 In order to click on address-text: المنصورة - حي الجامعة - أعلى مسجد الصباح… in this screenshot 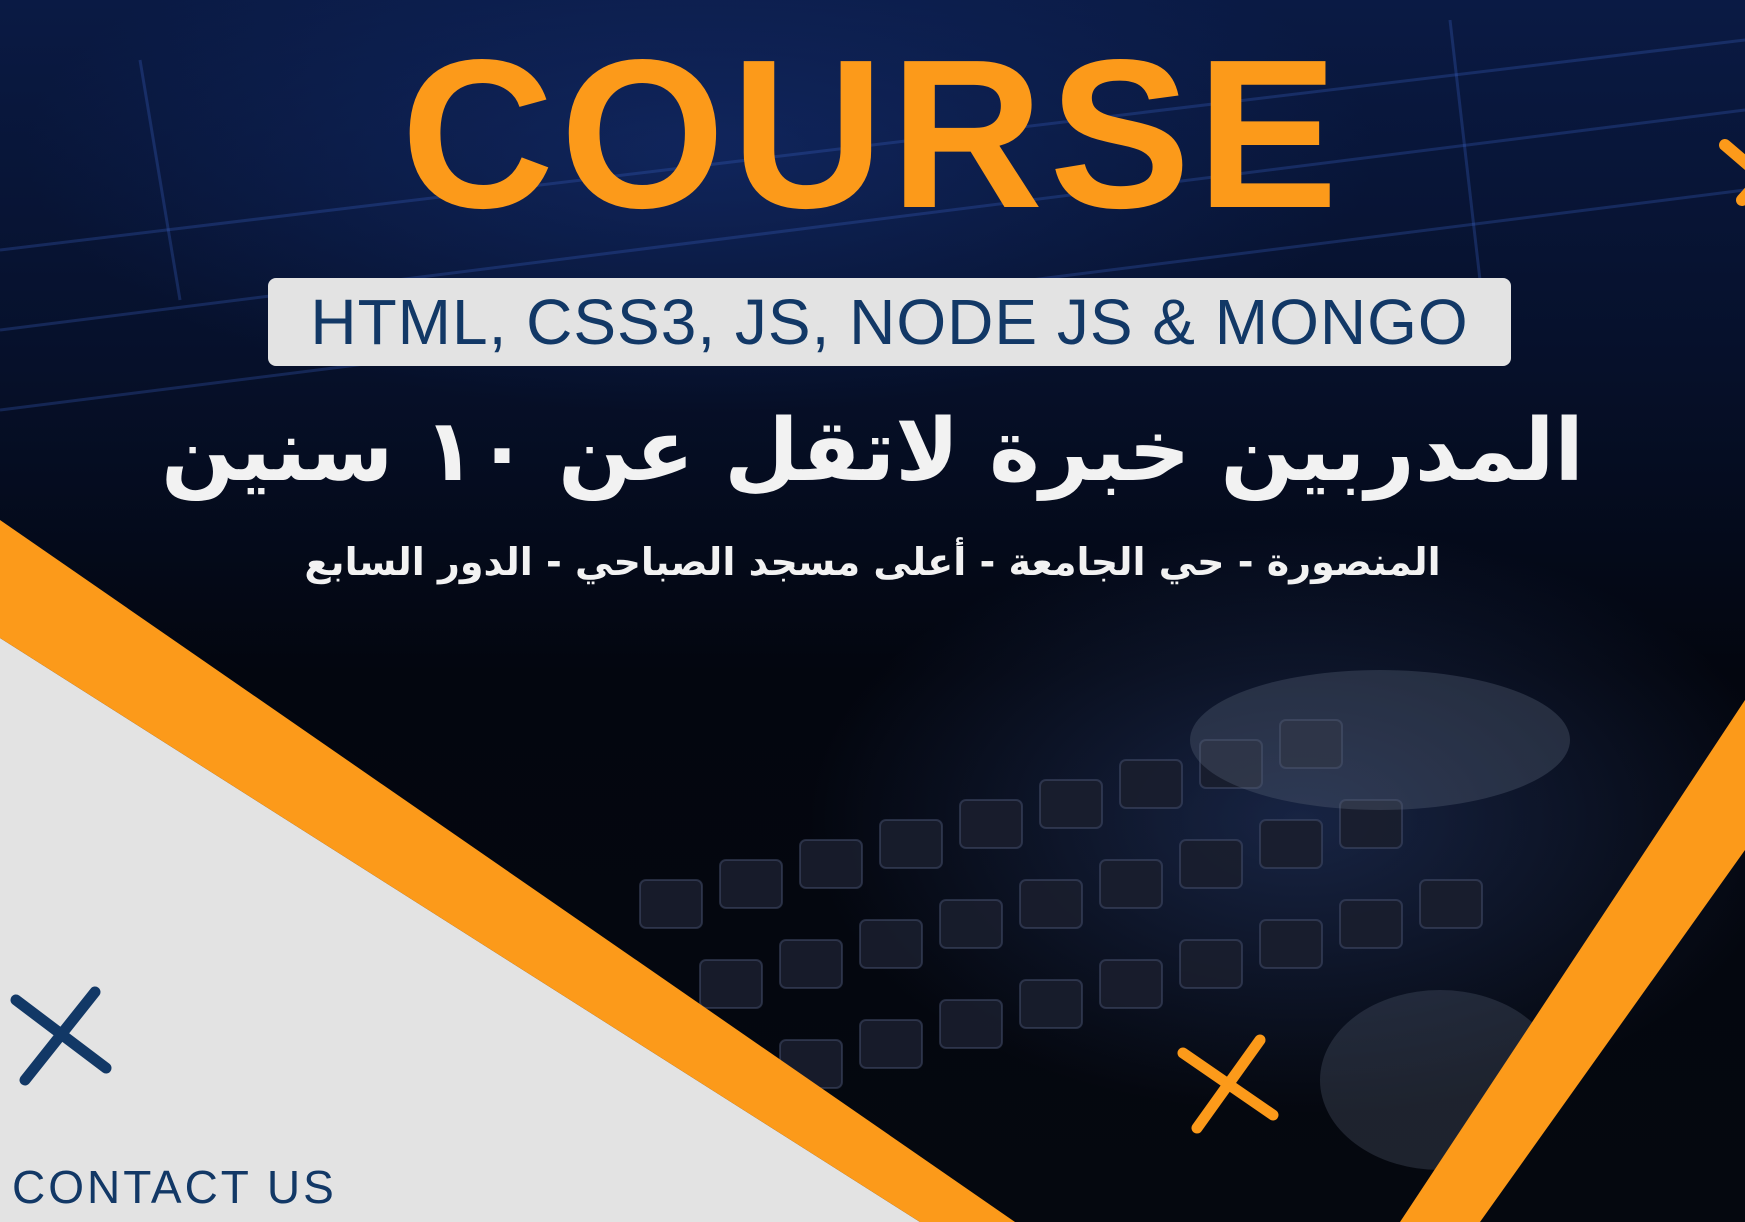, I will do `click(872, 562)`.